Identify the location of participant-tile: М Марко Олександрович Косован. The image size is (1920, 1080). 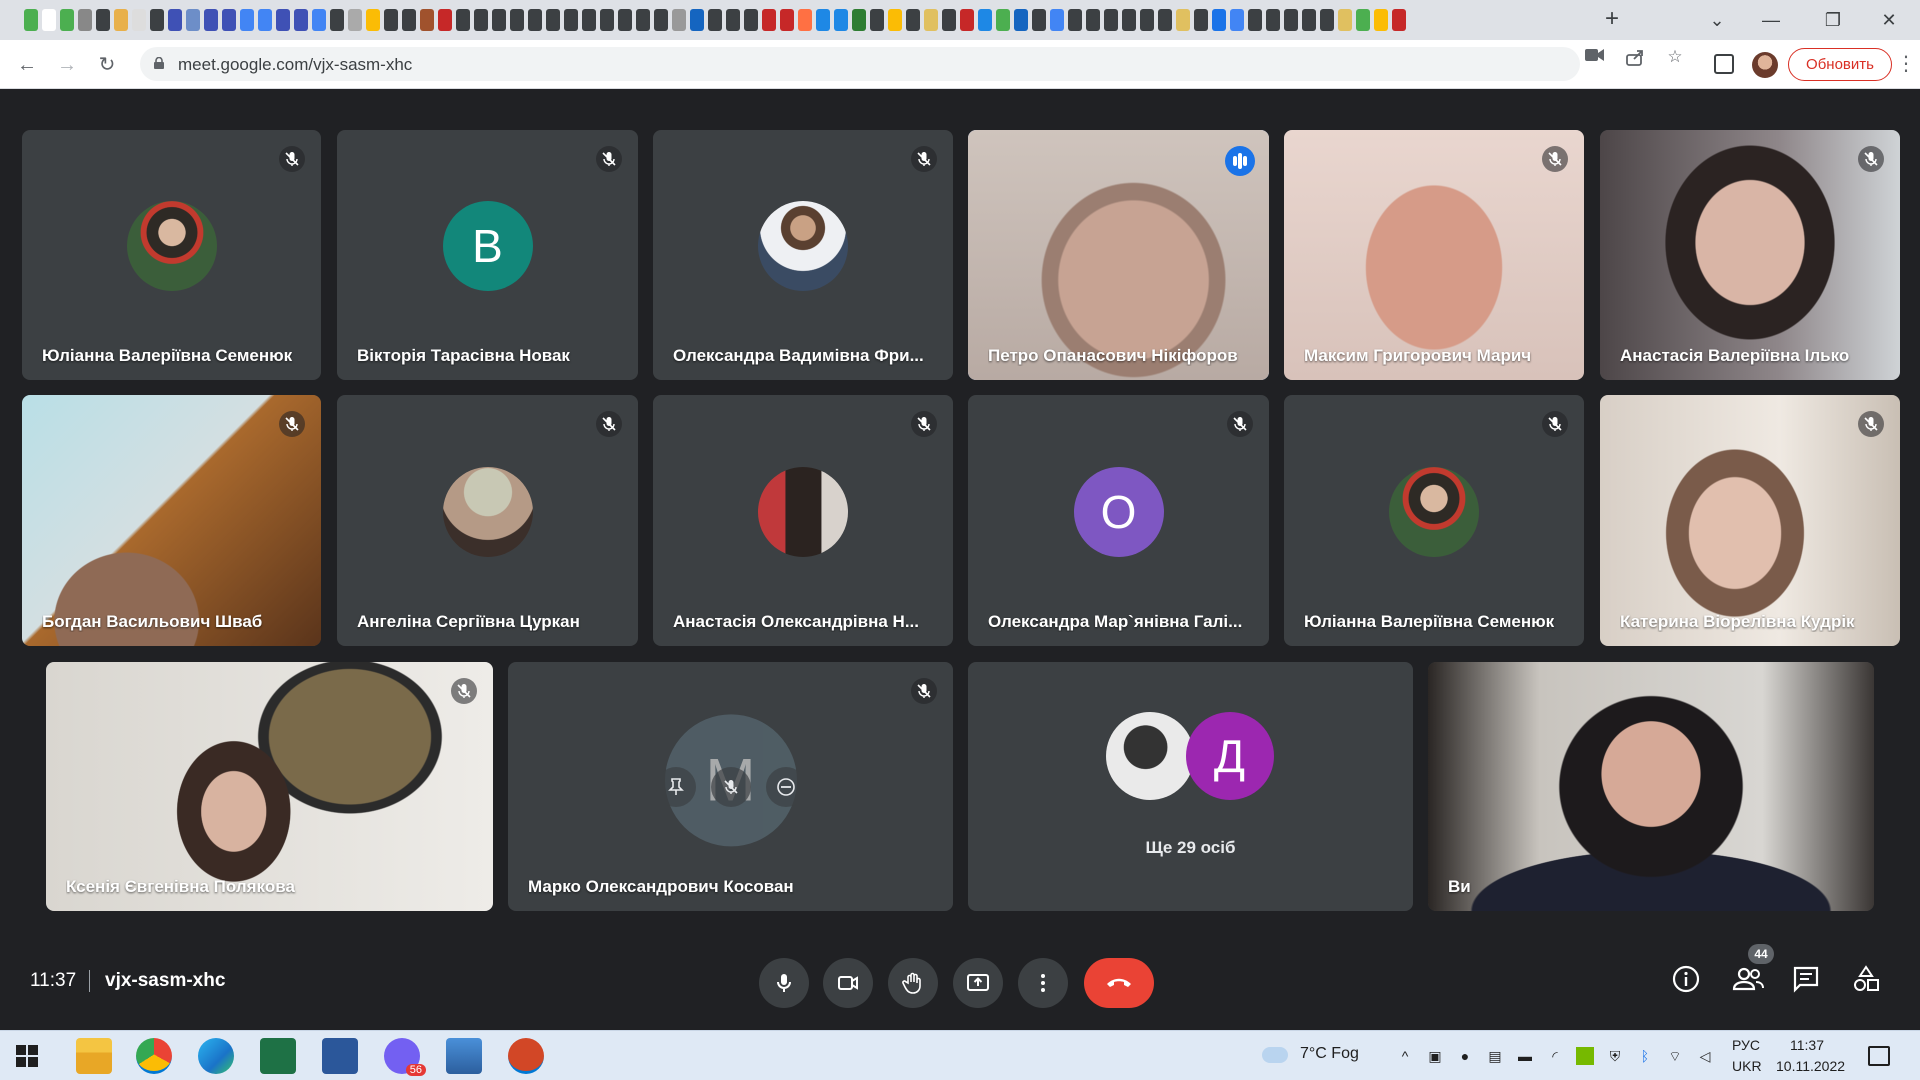
(730, 786).